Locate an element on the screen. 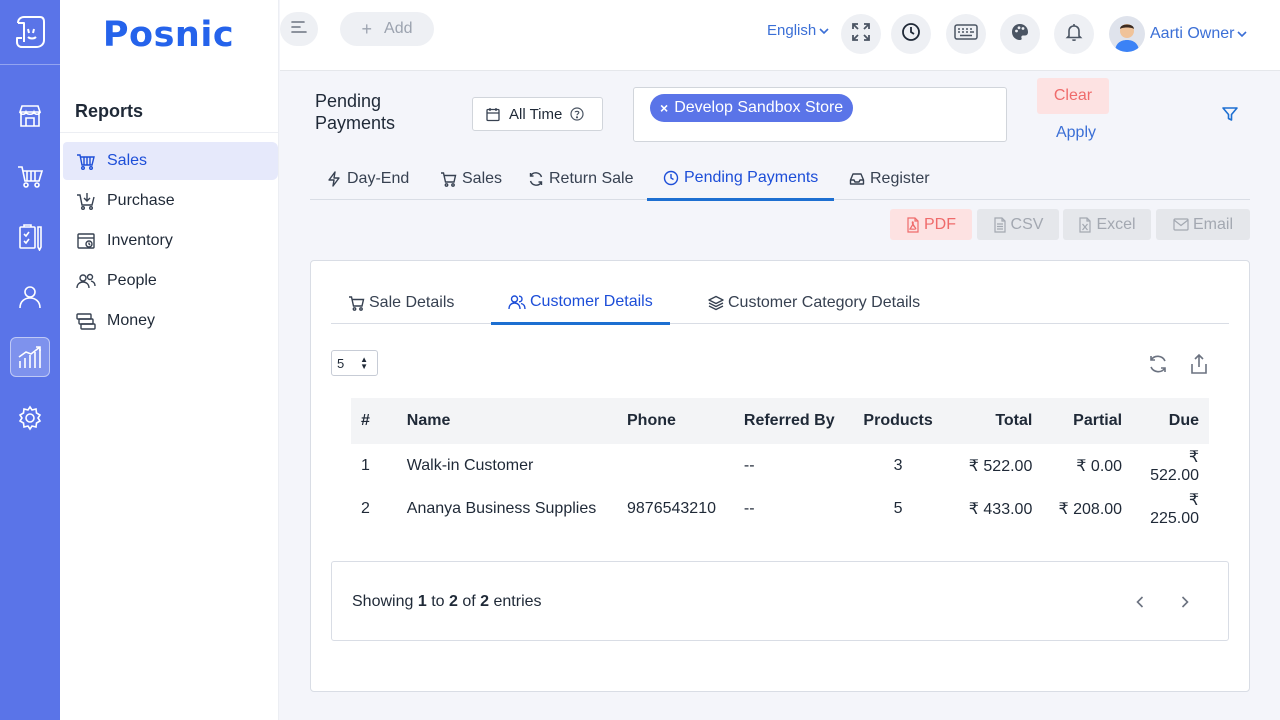  tab-customer-details: Customer Details is located at coordinates (580, 303).